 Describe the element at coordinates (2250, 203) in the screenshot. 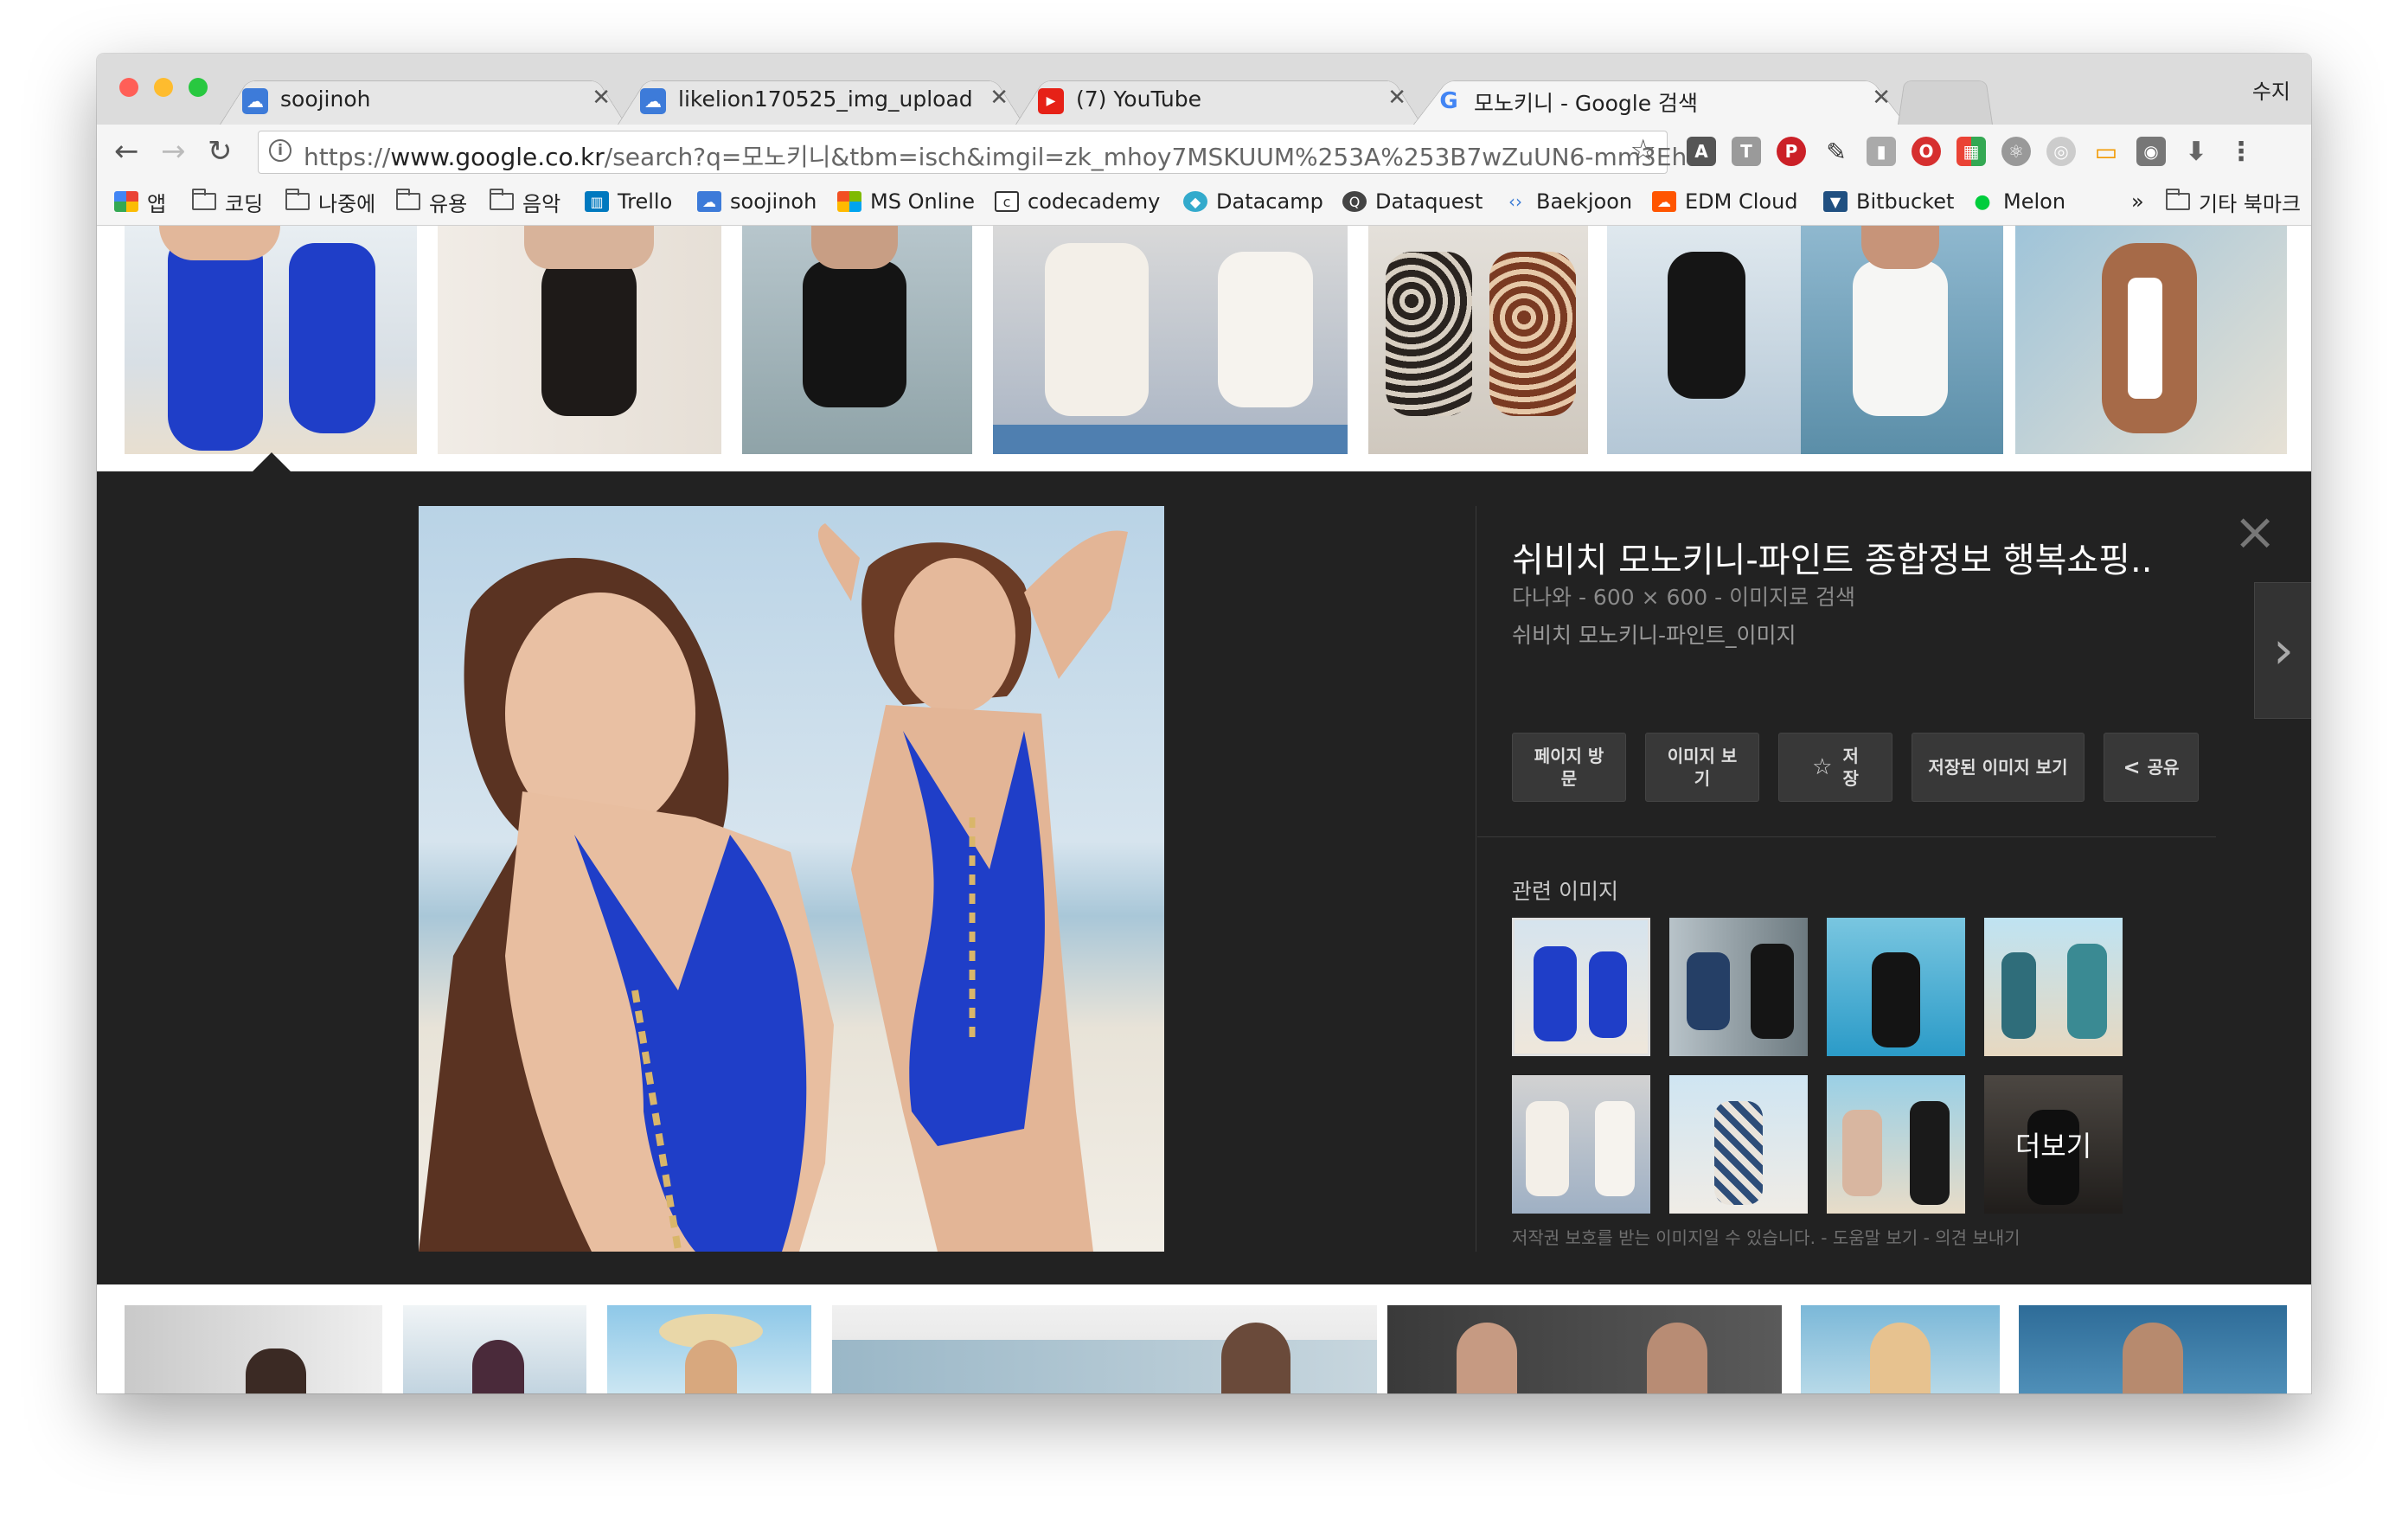

I see `bookmark-label: 기타 북마크` at that location.